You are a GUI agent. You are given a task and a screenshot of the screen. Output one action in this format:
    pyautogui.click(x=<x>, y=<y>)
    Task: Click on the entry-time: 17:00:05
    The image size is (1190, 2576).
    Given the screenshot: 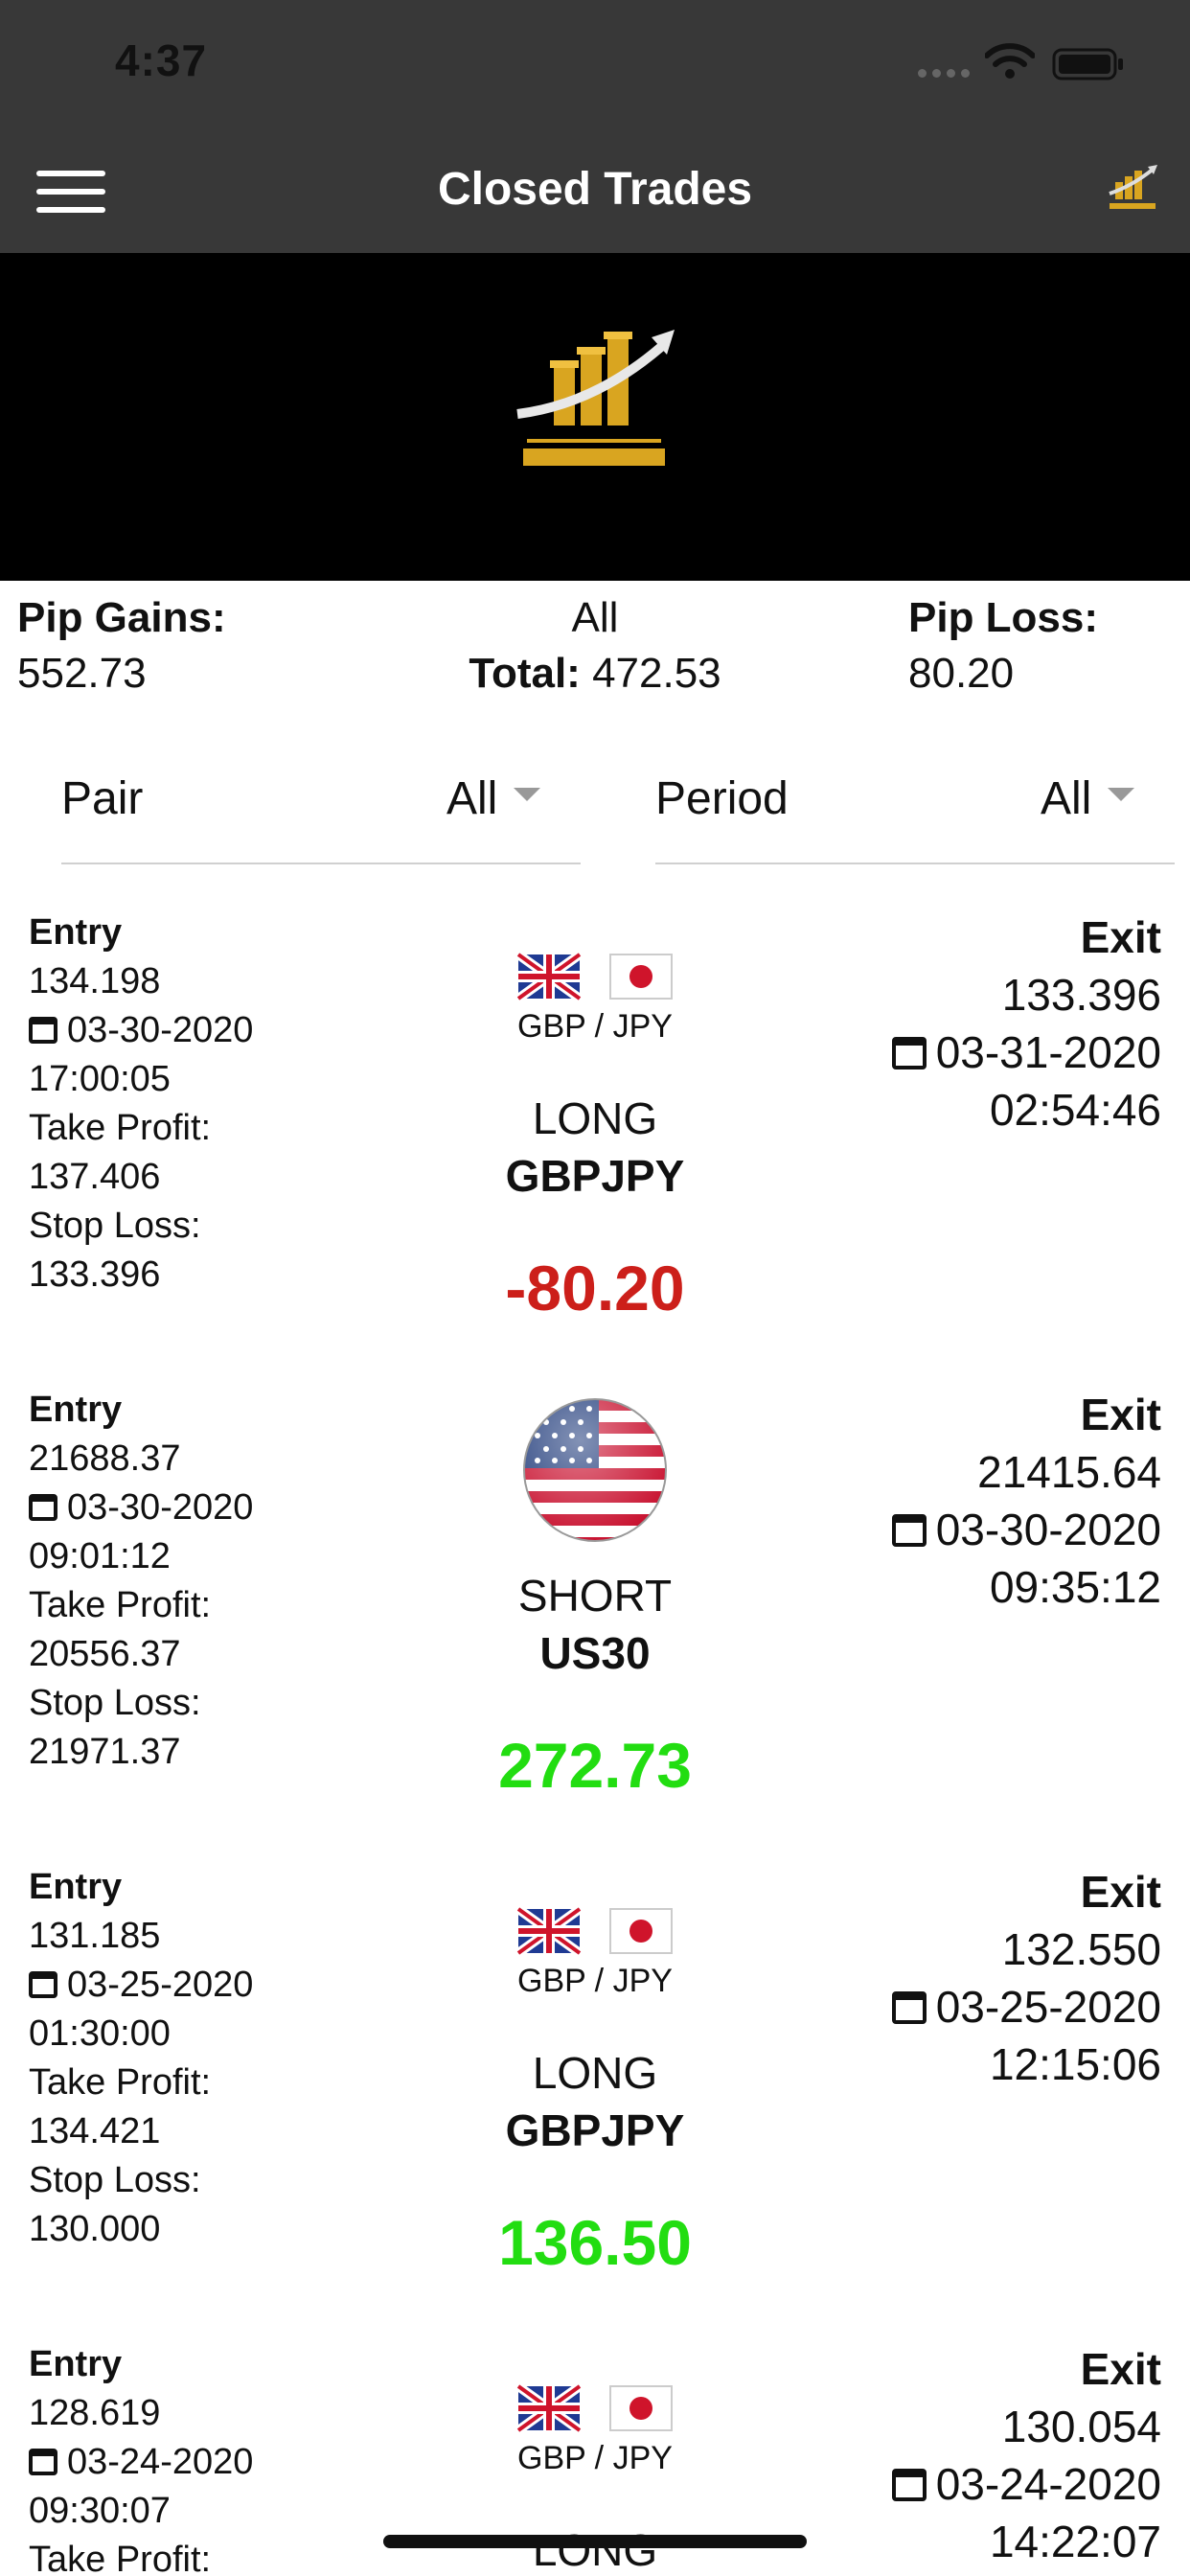 What is the action you would take?
    pyautogui.click(x=100, y=1079)
    